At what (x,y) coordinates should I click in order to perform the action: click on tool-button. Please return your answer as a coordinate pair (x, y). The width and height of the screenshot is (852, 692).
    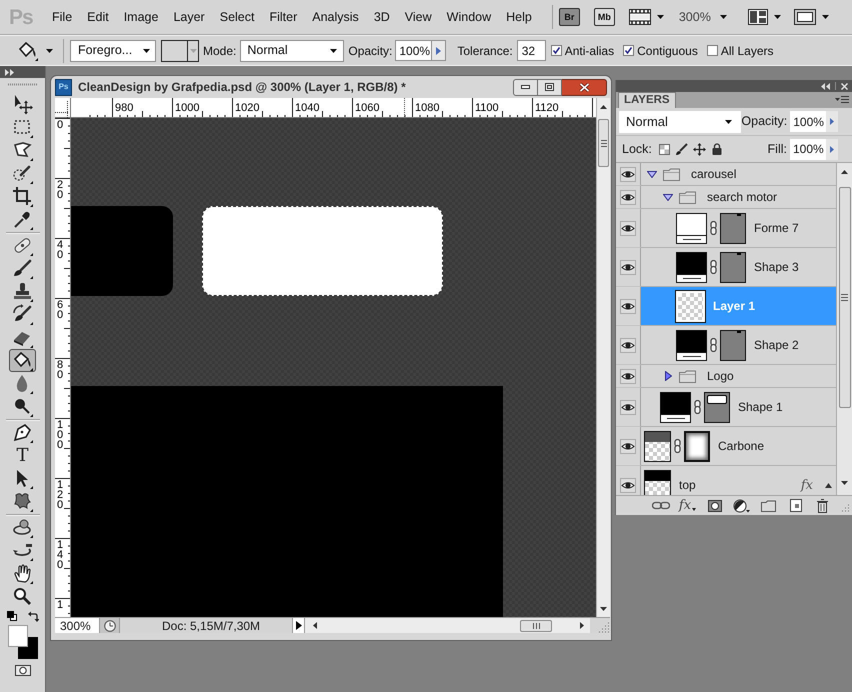
    Looking at the image, I should click on (22, 360).